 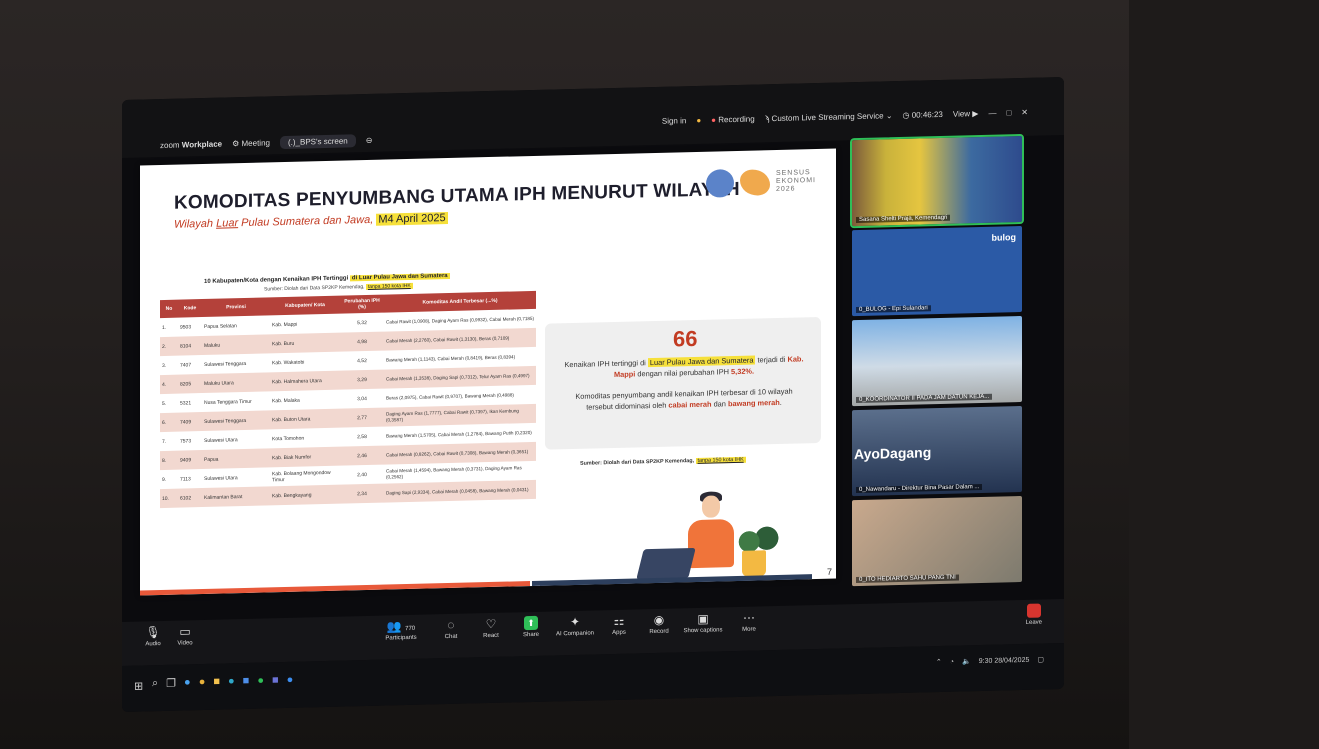 What do you see at coordinates (719, 183) in the screenshot?
I see `bps-logo-icon` at bounding box center [719, 183].